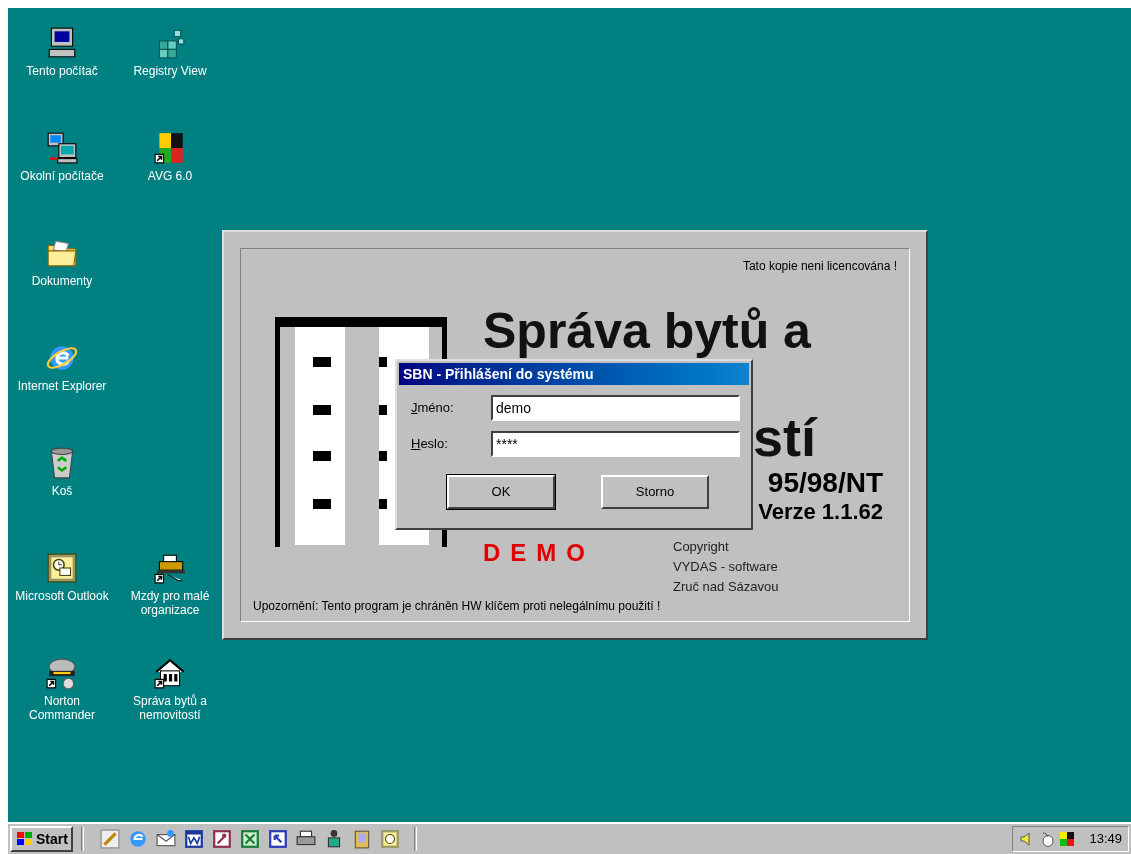 The image size is (1131, 854). What do you see at coordinates (137, 839) in the screenshot?
I see `browser-icon` at bounding box center [137, 839].